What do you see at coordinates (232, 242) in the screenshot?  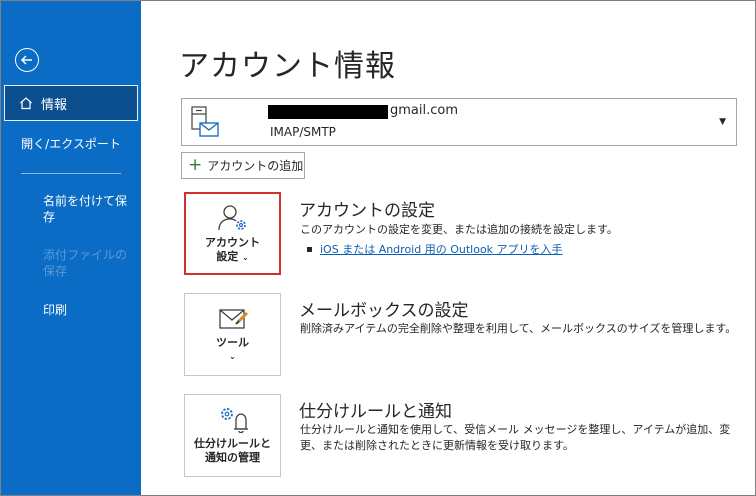 I see `tile-label-line1: アカウント` at bounding box center [232, 242].